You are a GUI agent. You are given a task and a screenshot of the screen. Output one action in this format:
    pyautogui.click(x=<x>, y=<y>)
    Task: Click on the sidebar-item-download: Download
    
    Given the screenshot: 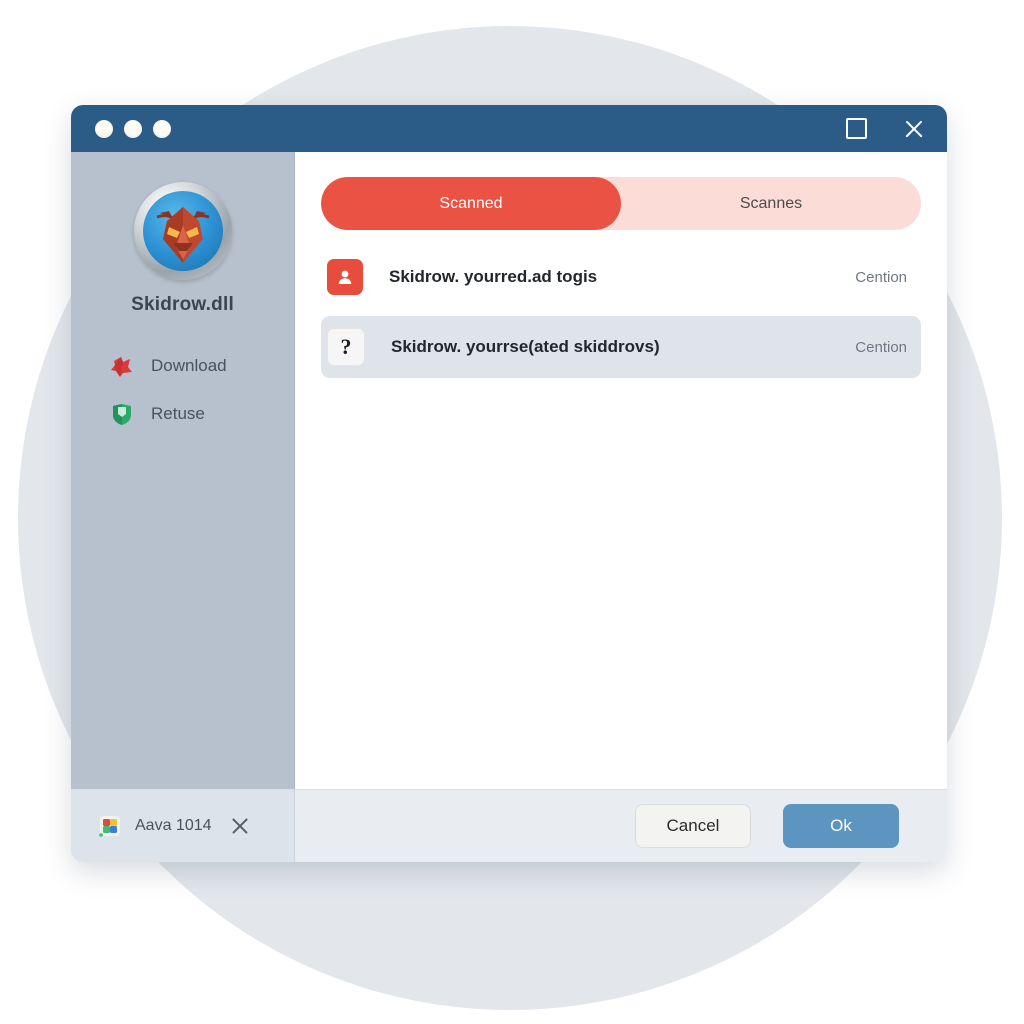 What is the action you would take?
    pyautogui.click(x=182, y=366)
    